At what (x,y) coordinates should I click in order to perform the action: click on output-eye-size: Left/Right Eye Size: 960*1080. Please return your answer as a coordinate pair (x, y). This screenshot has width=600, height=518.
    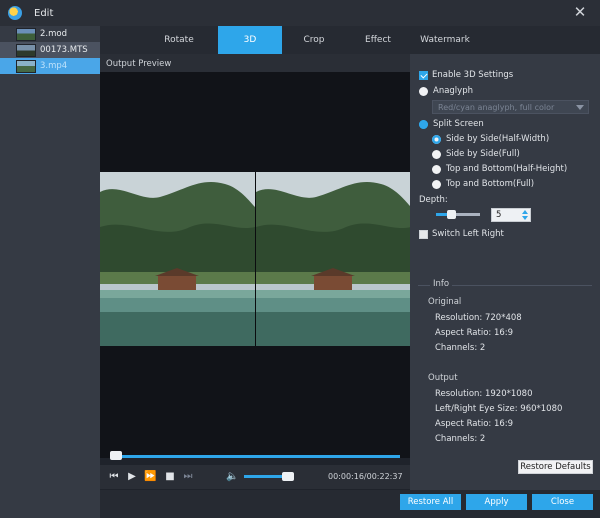
    Looking at the image, I should click on (499, 409).